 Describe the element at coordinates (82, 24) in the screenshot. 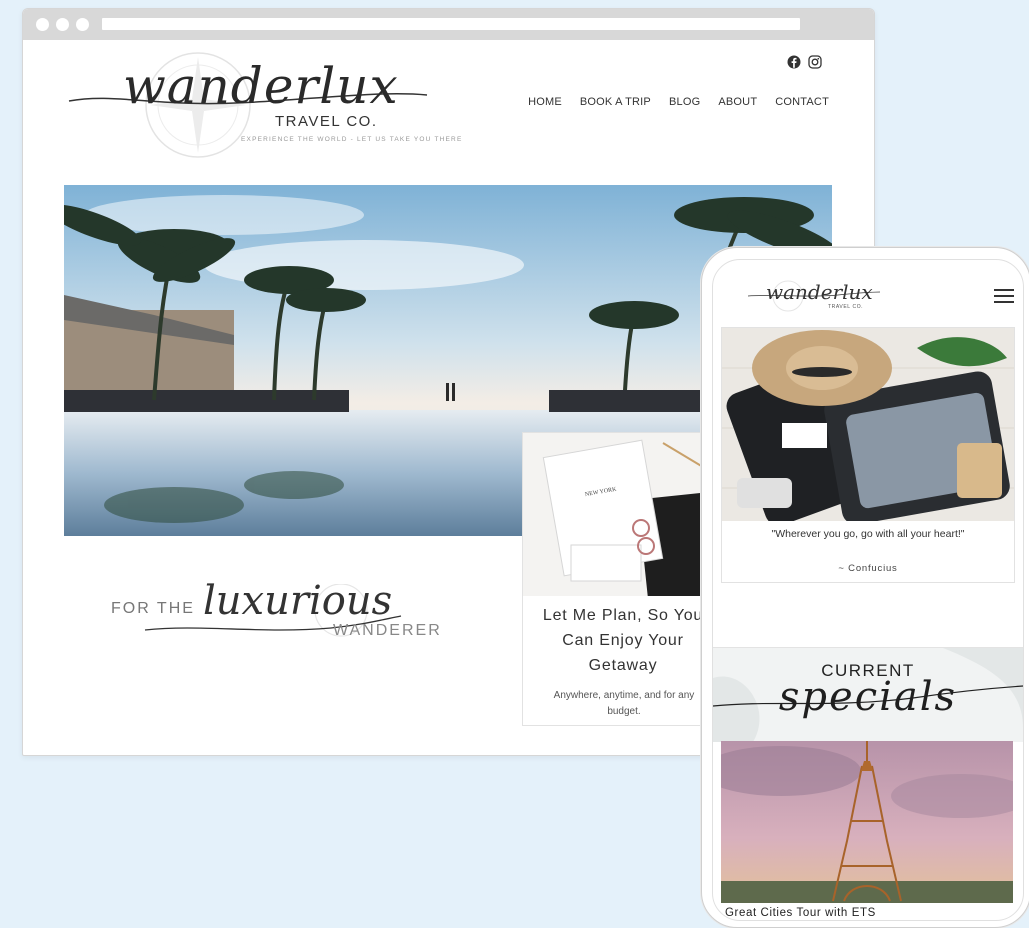

I see `window-dot-maximize` at that location.